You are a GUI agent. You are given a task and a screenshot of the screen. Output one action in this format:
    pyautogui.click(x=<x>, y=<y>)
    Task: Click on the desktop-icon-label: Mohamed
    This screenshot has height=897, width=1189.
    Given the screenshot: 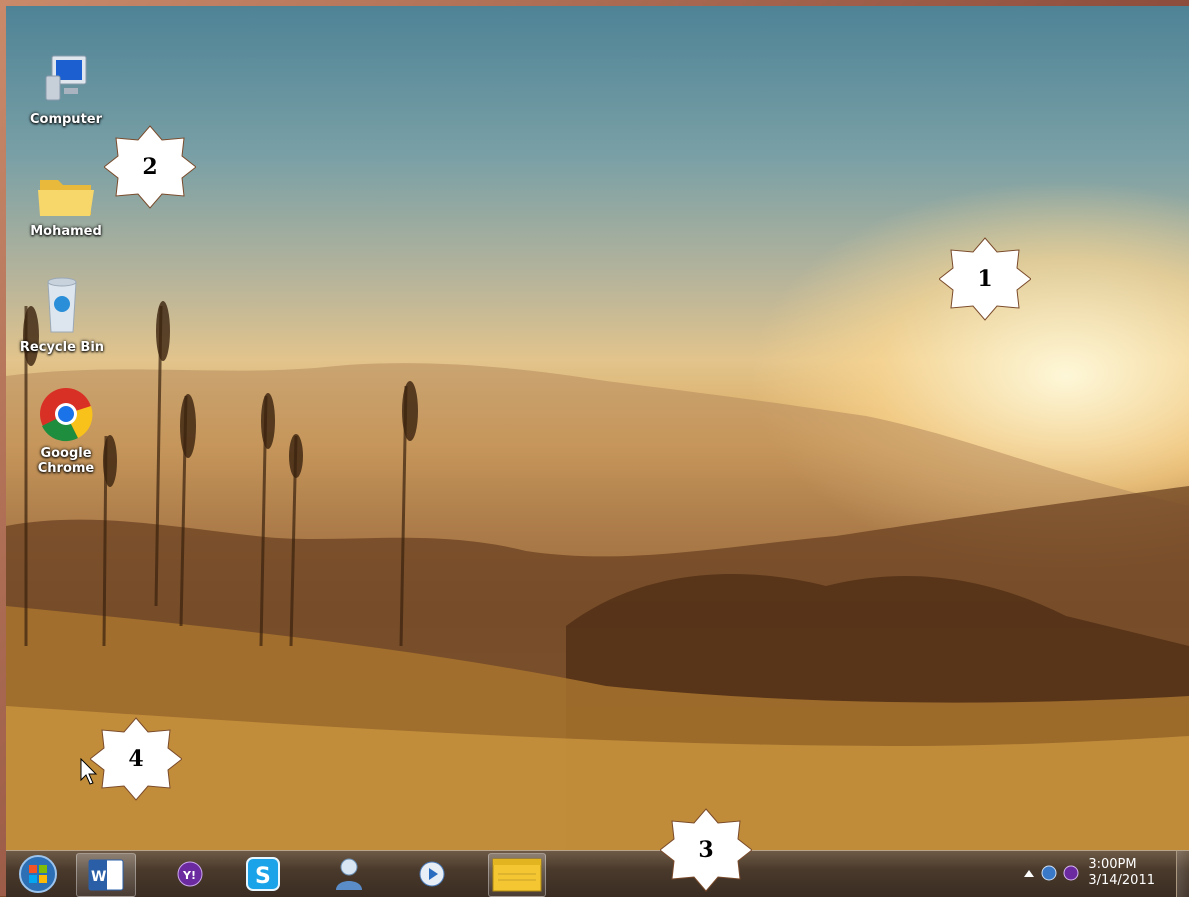 What is the action you would take?
    pyautogui.click(x=66, y=231)
    